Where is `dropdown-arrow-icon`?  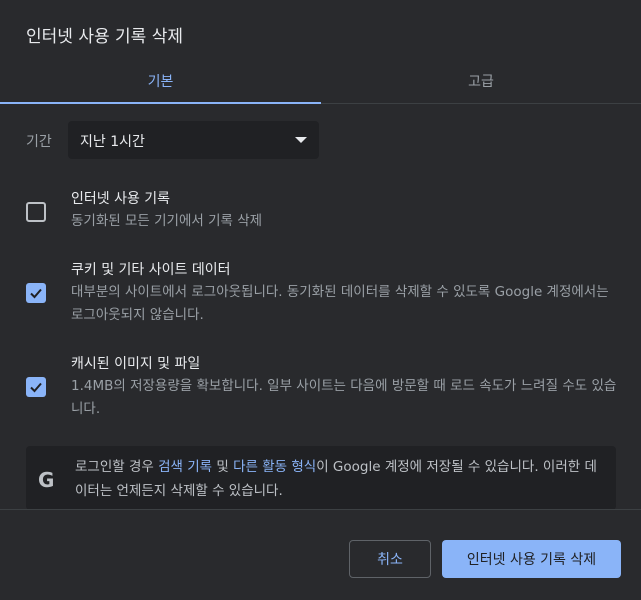
dropdown-arrow-icon is located at coordinates (301, 140).